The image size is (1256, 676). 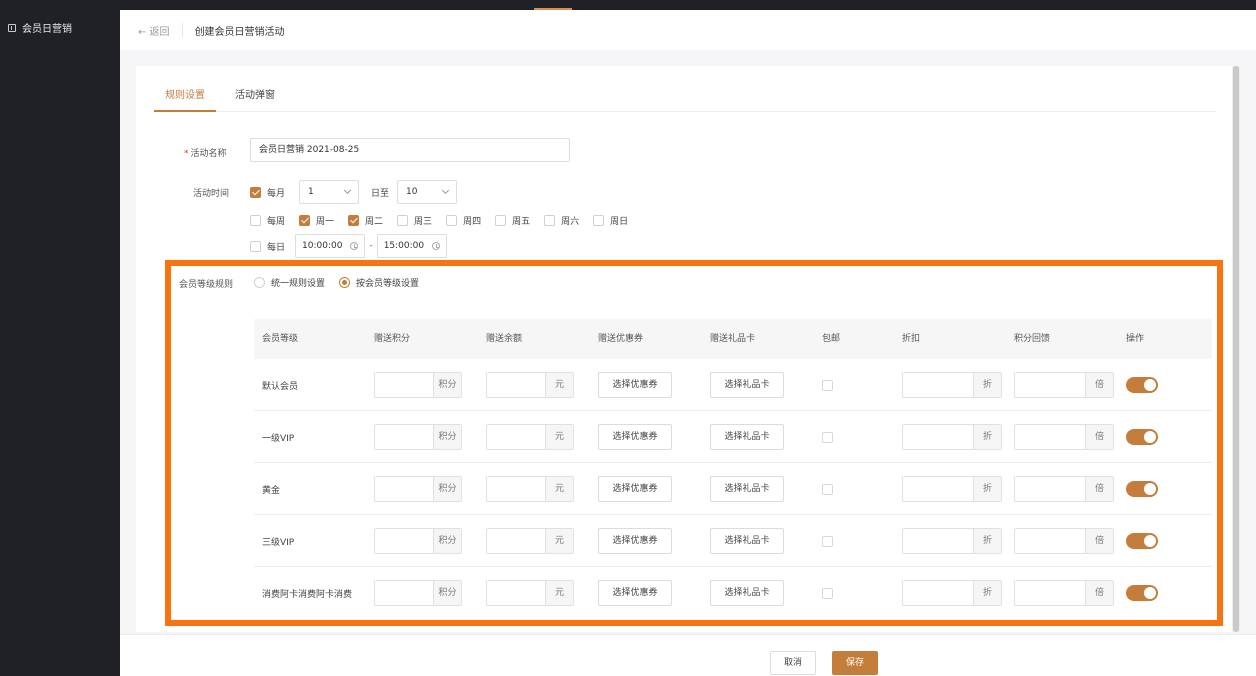 What do you see at coordinates (267, 220) in the screenshot?
I see `weekly-option: 每周` at bounding box center [267, 220].